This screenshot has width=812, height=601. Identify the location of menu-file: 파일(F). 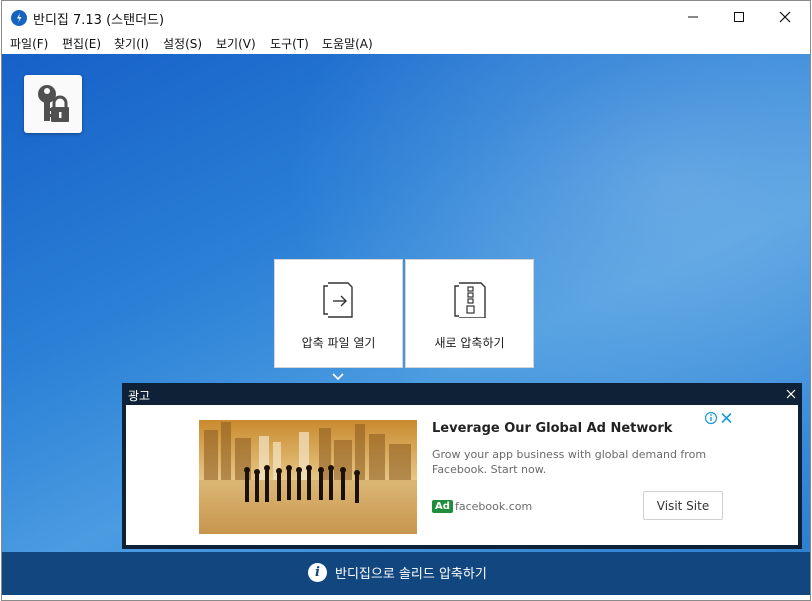
(29, 43).